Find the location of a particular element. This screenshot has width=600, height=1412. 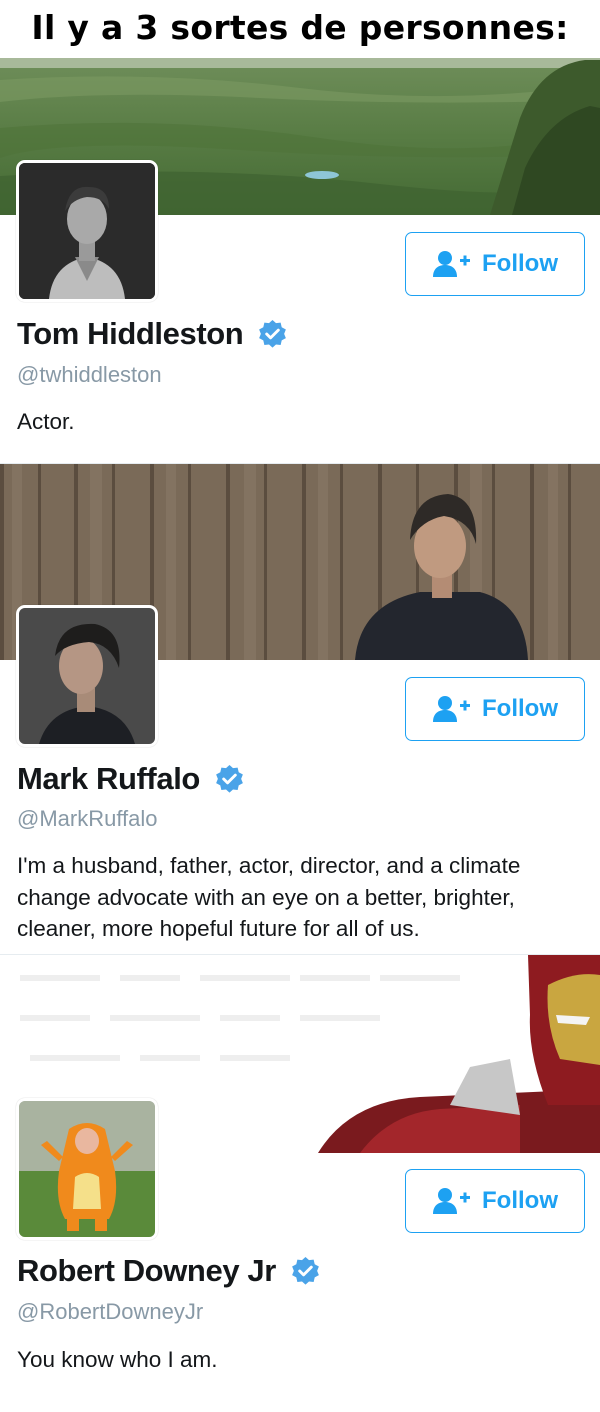

avatar-photo-man-profile is located at coordinates (87, 676).